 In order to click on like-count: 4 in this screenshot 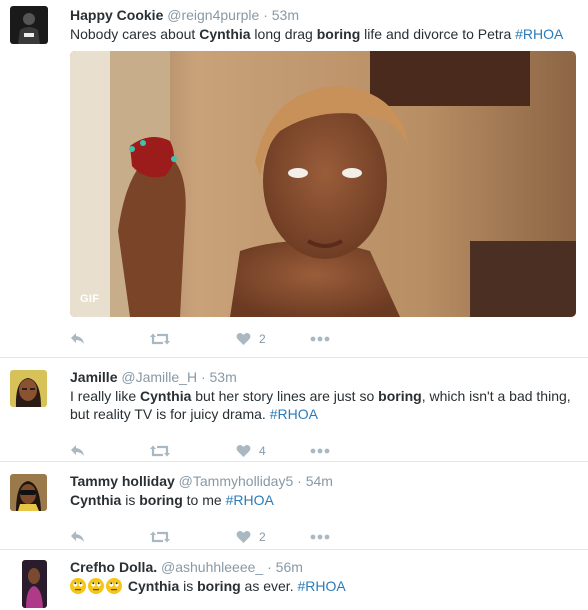, I will do `click(262, 451)`.